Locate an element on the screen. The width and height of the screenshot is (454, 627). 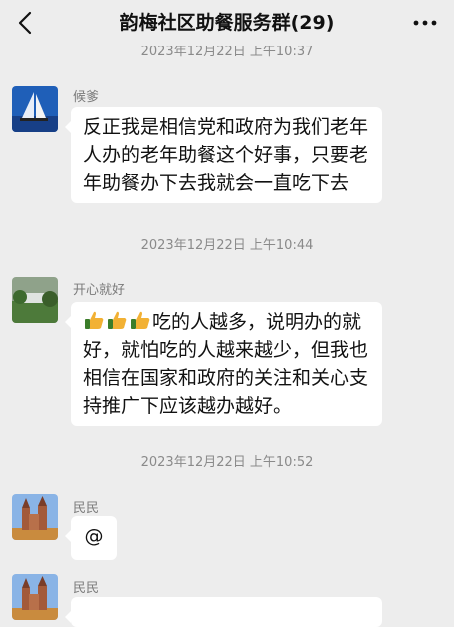
chat-title: 韵梅社区助餐服务群(29) is located at coordinates (227, 23).